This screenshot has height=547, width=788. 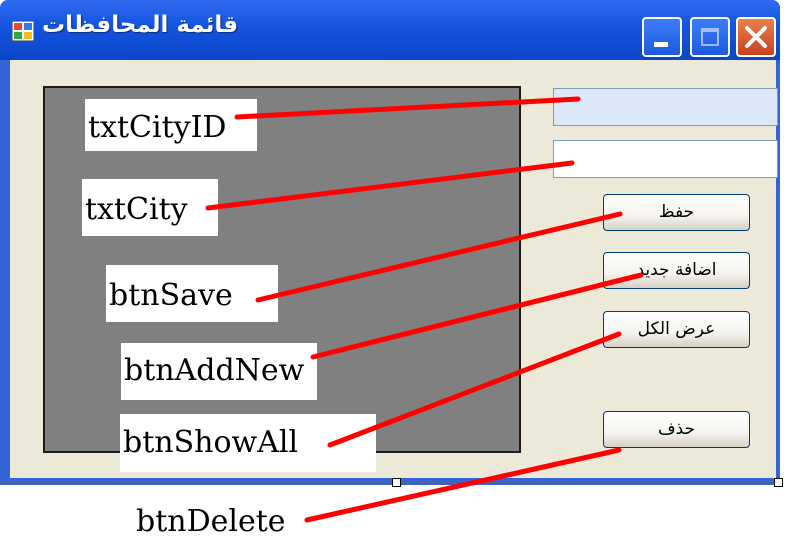 I want to click on annotation-line-city-id, so click(x=407, y=108).